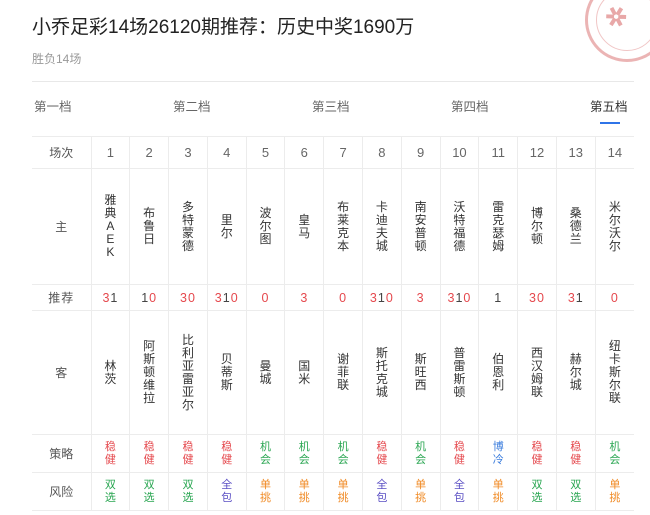 Image resolution: width=650 pixels, height=515 pixels. What do you see at coordinates (614, 372) in the screenshot?
I see `away-team-name: 纽卡斯尔联` at bounding box center [614, 372].